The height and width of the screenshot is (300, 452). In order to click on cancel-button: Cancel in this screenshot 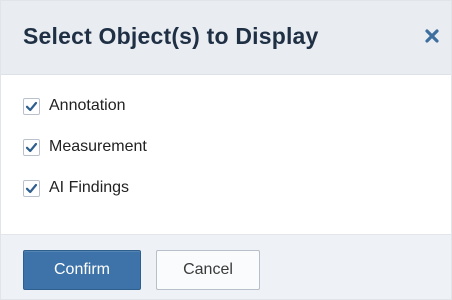, I will do `click(208, 270)`.